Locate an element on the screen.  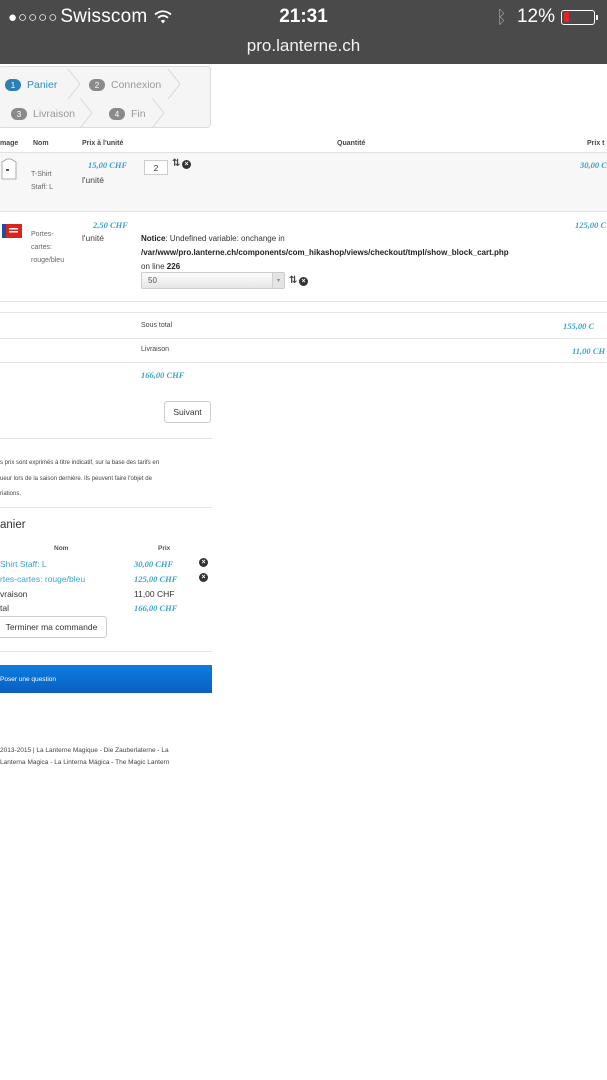
mini-cart-item-price: 30,00 CHF is located at coordinates (154, 564).